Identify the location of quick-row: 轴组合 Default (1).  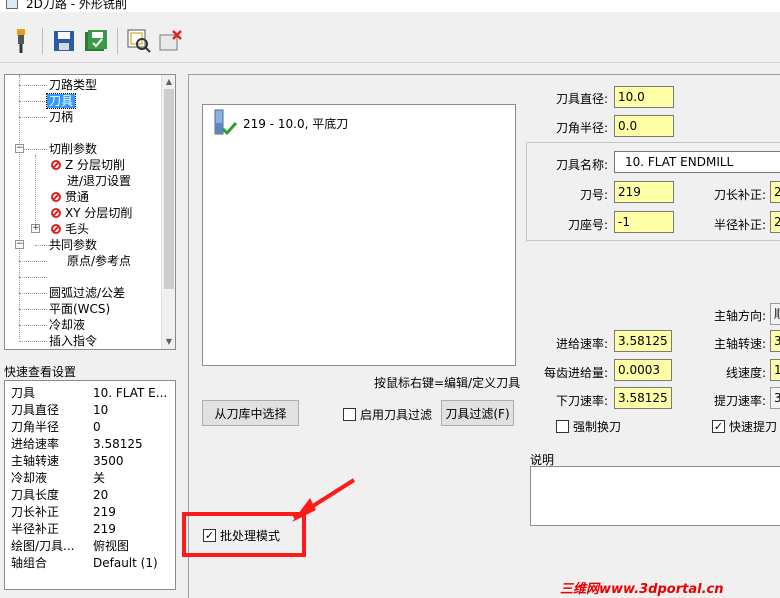
(84, 563).